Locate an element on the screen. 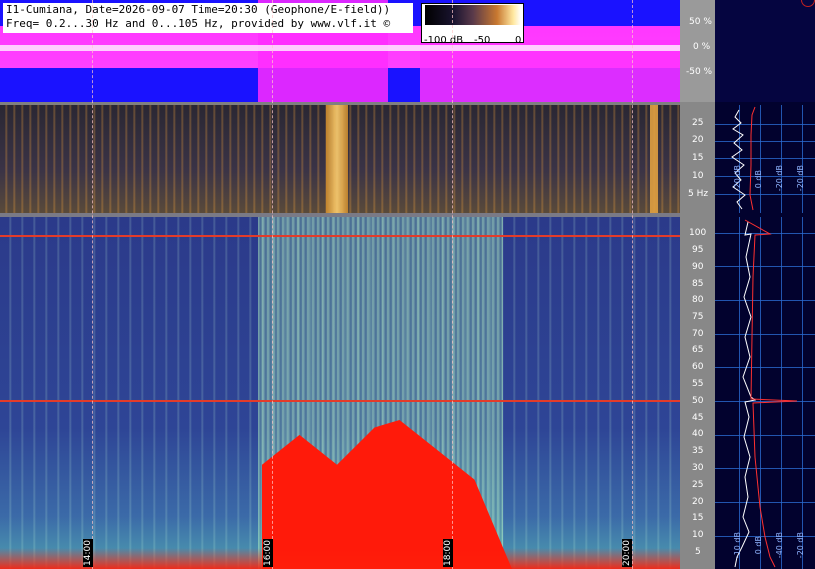 This screenshot has width=815, height=569. hum-line-50hz is located at coordinates (340, 401).